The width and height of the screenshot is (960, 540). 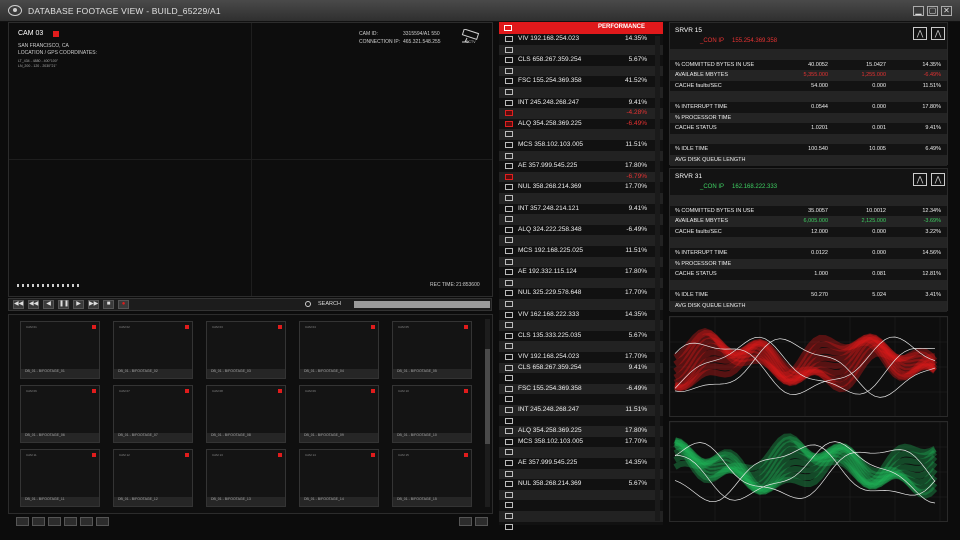 What do you see at coordinates (550, 81) in the screenshot?
I see `row-name: FSC 155.254.369.358` at bounding box center [550, 81].